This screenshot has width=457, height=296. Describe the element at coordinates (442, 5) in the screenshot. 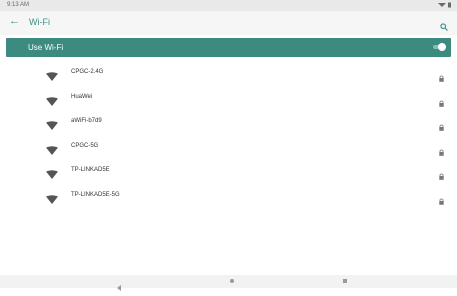

I see `wifi-icon` at that location.